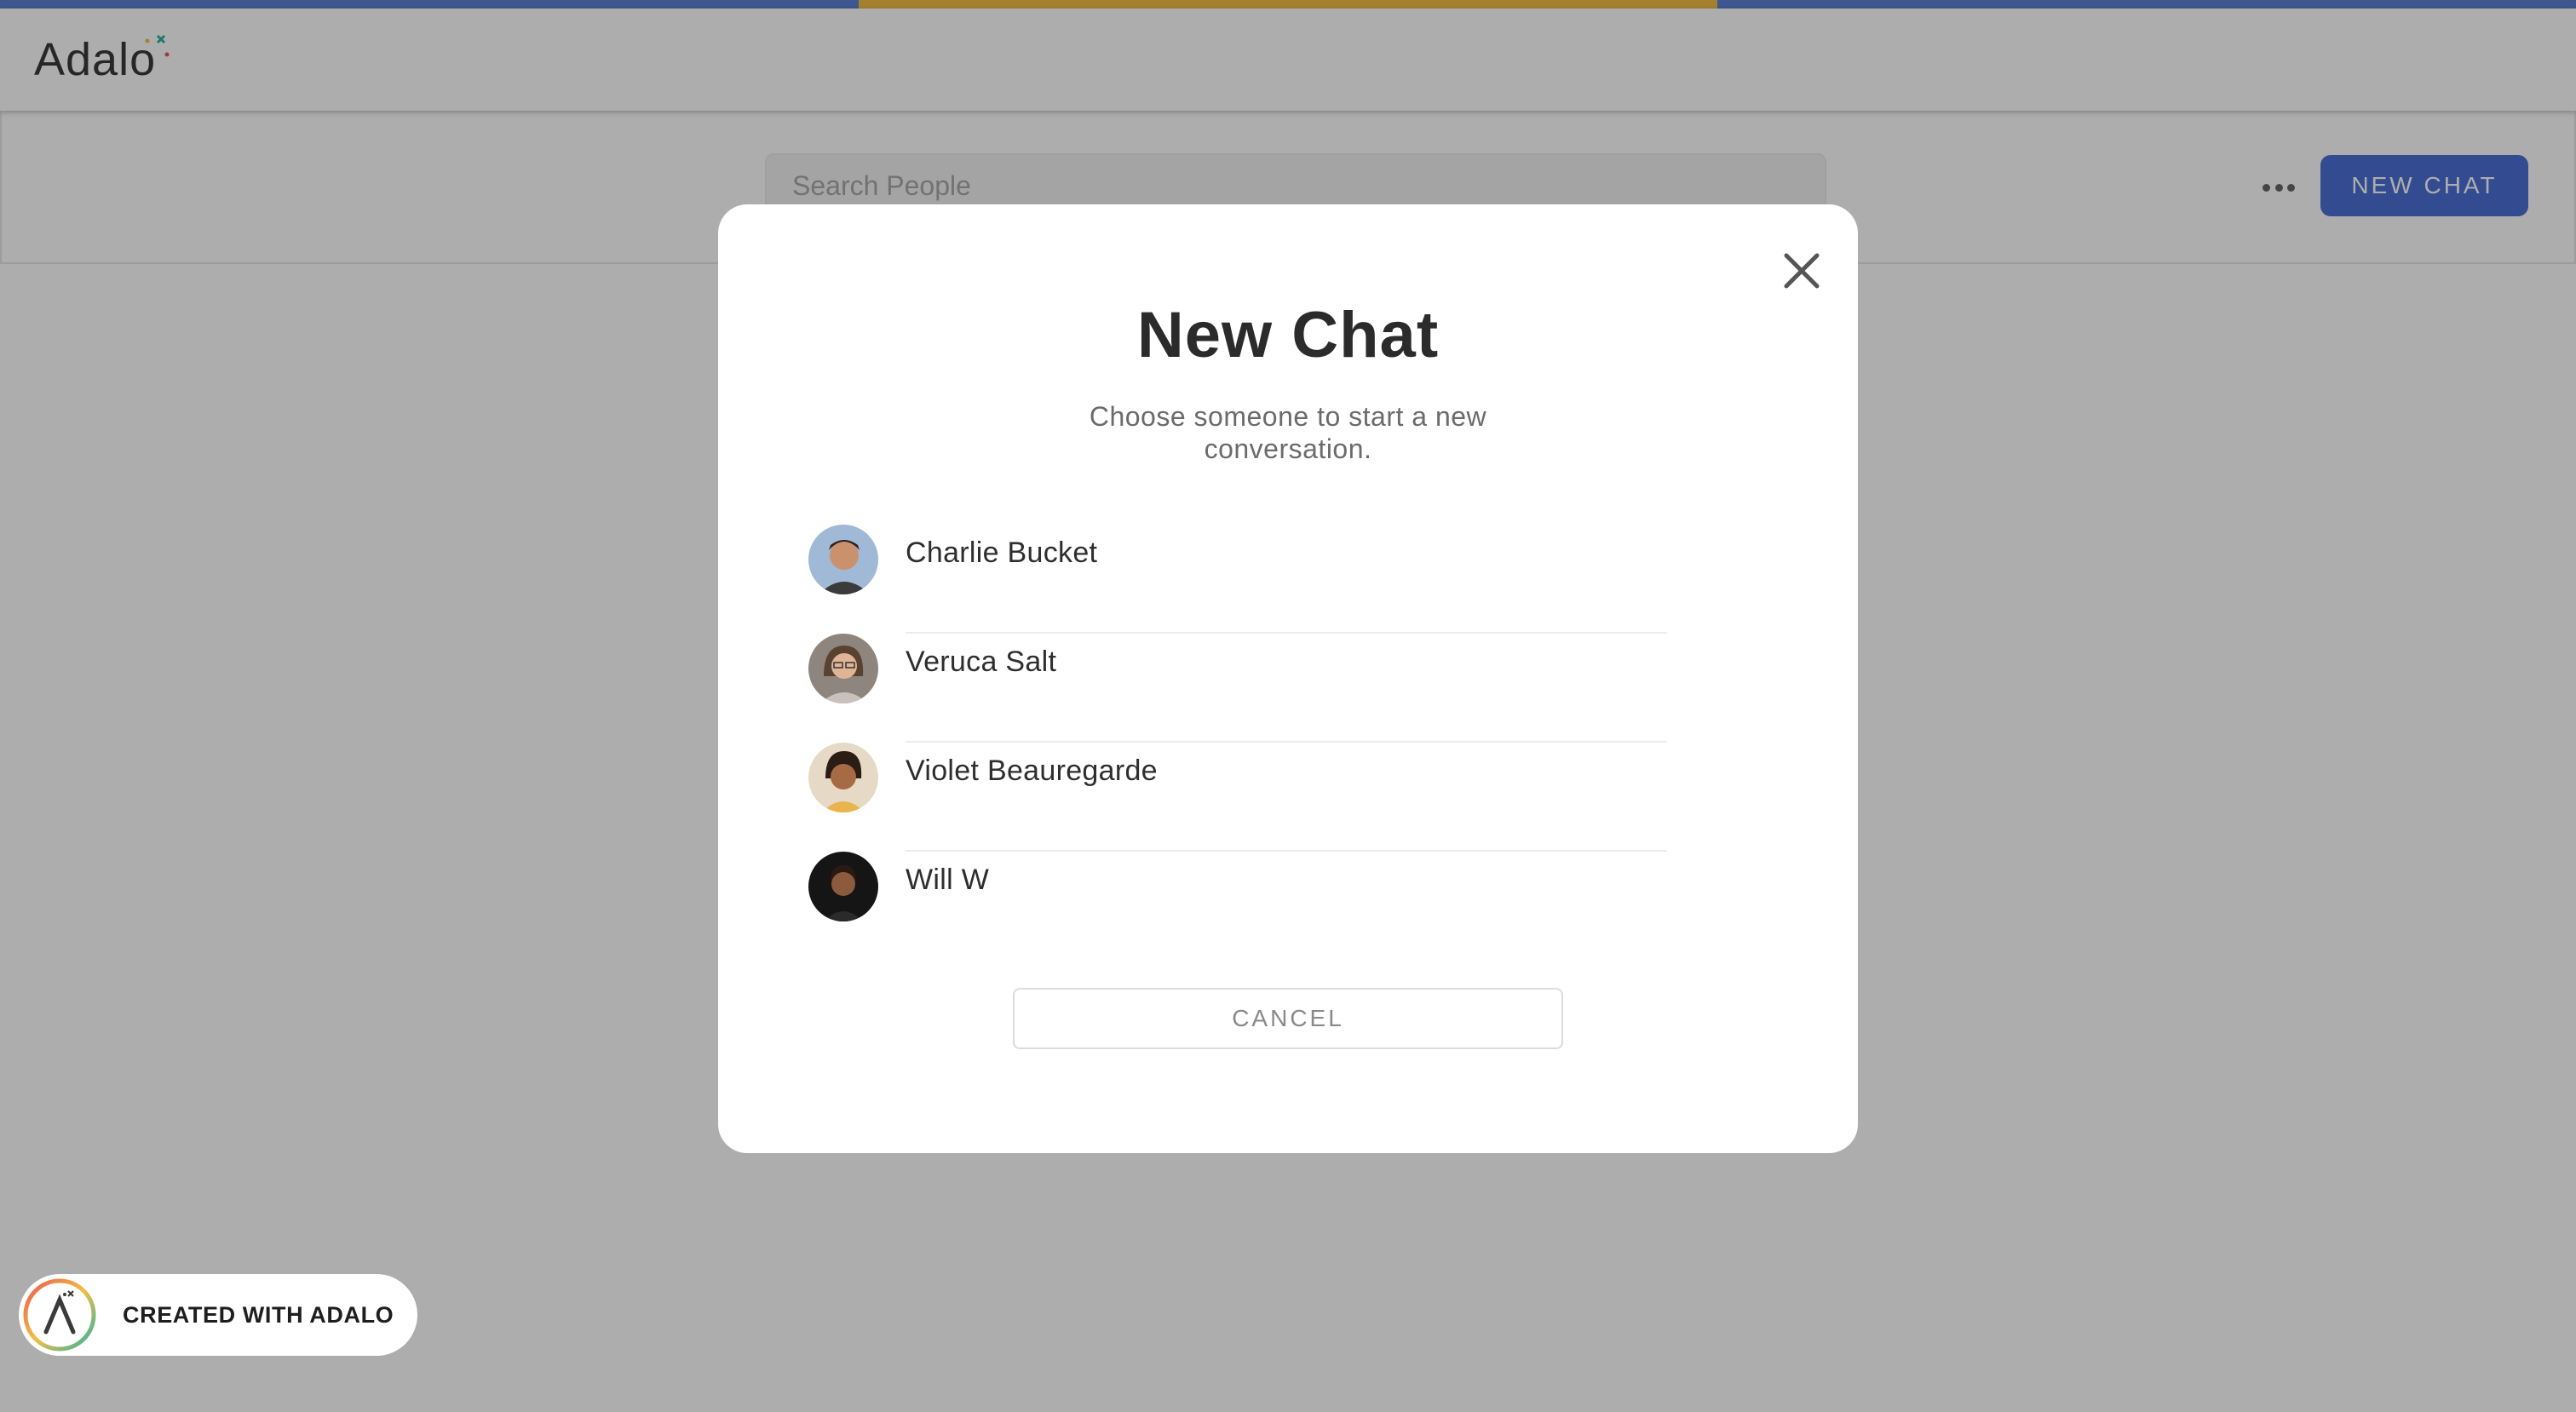 The height and width of the screenshot is (1412, 2576). I want to click on person-name: Charlie Bucket, so click(1002, 553).